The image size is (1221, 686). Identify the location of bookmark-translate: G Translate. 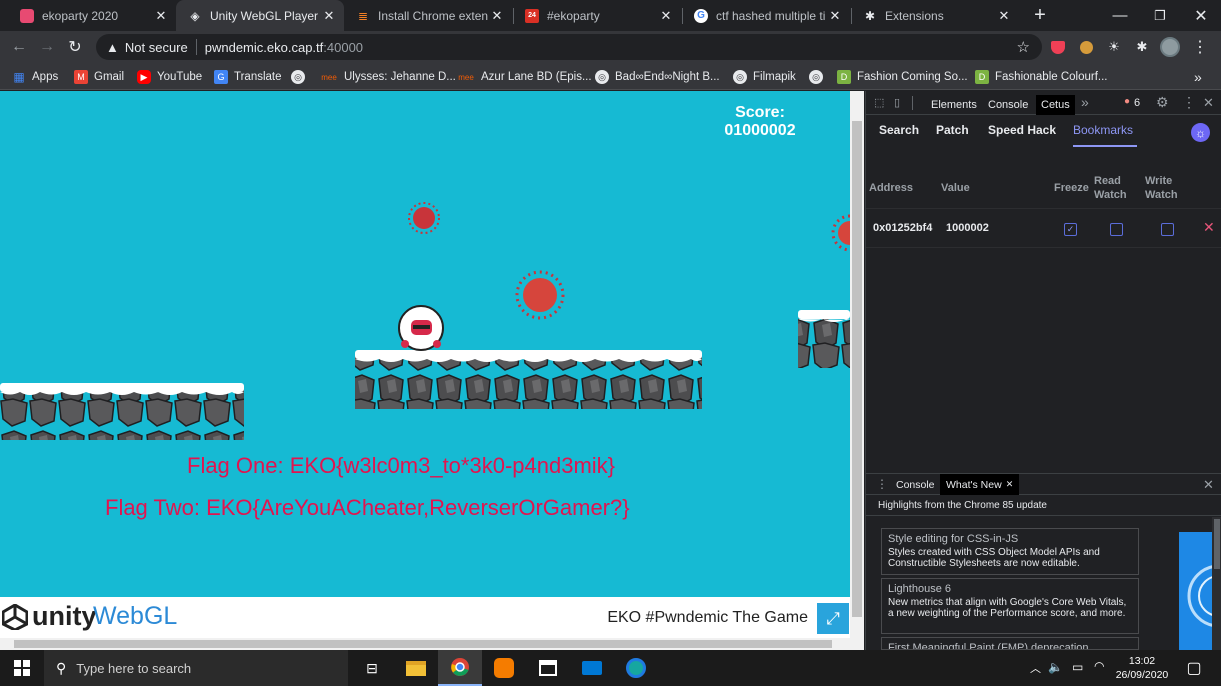
(248, 77).